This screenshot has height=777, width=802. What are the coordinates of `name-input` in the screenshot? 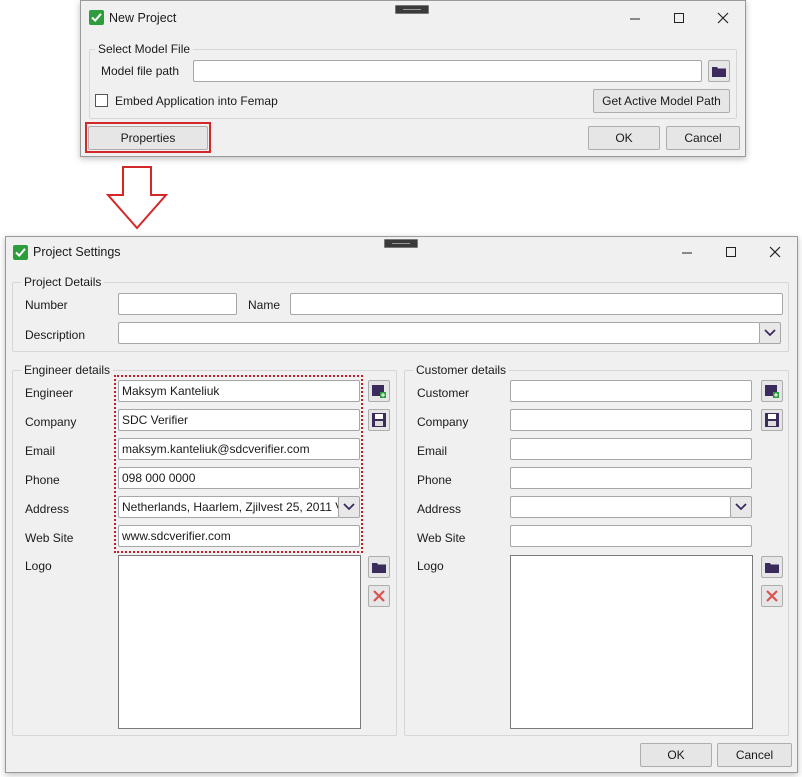 It's located at (536, 304).